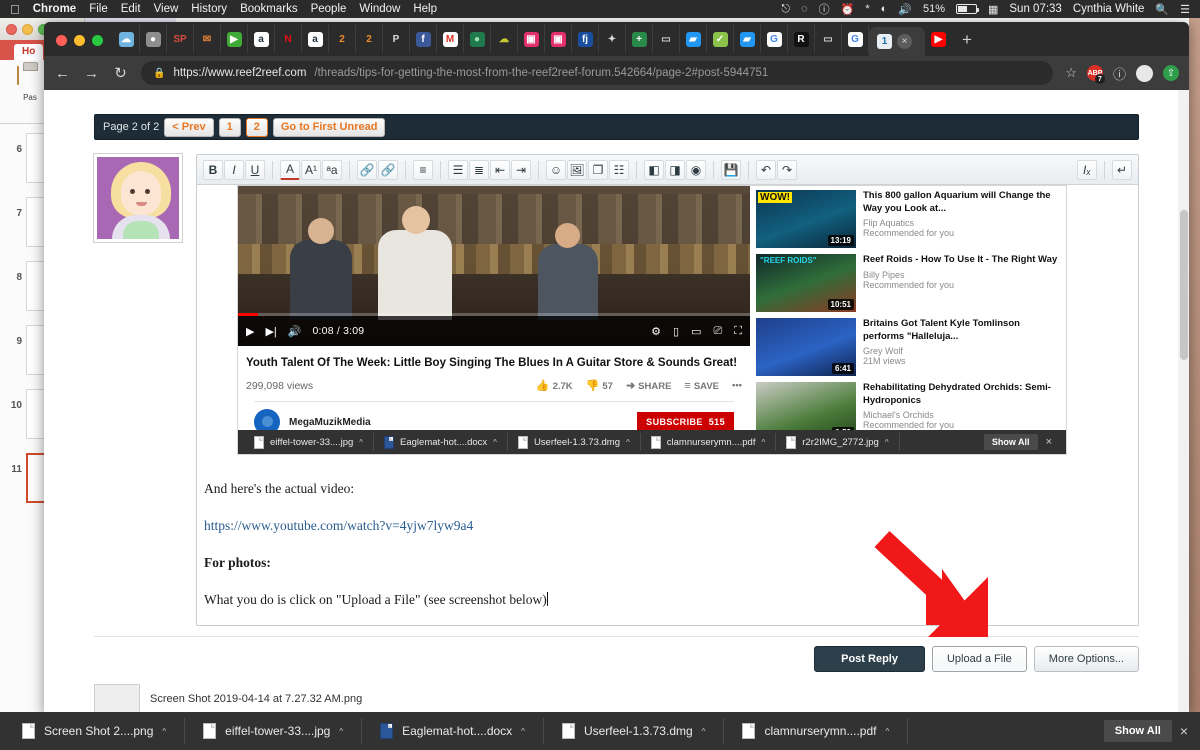 Image resolution: width=1200 pixels, height=750 pixels. What do you see at coordinates (126, 39) in the screenshot?
I see `tab-favicon-dropbox: ☁` at bounding box center [126, 39].